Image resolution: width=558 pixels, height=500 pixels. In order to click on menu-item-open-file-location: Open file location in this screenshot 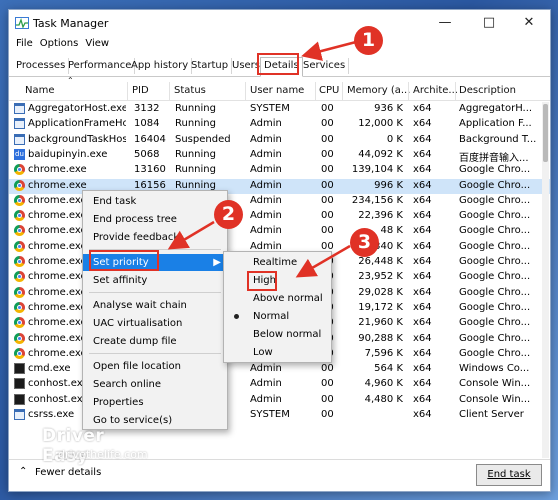, I will do `click(155, 366)`.